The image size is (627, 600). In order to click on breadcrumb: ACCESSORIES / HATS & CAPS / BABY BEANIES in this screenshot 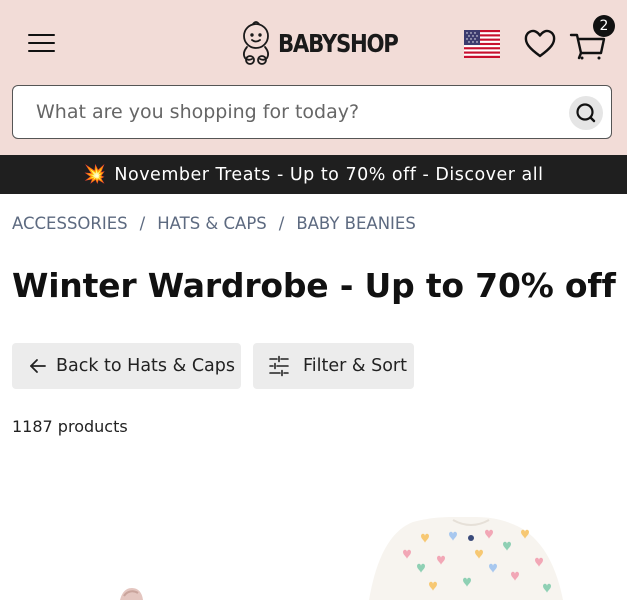, I will do `click(214, 223)`.